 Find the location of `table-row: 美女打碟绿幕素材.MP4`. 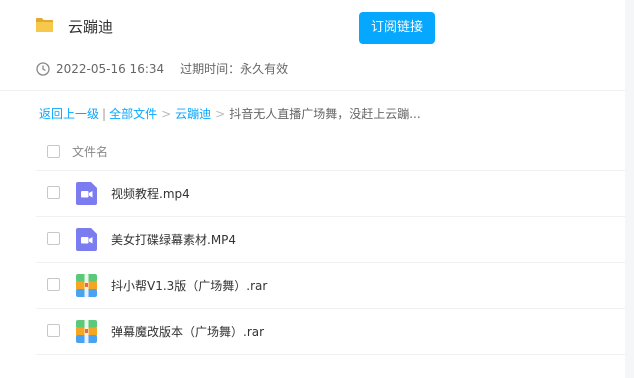

table-row: 美女打碟绿幕素材.MP4 is located at coordinates (330, 240).